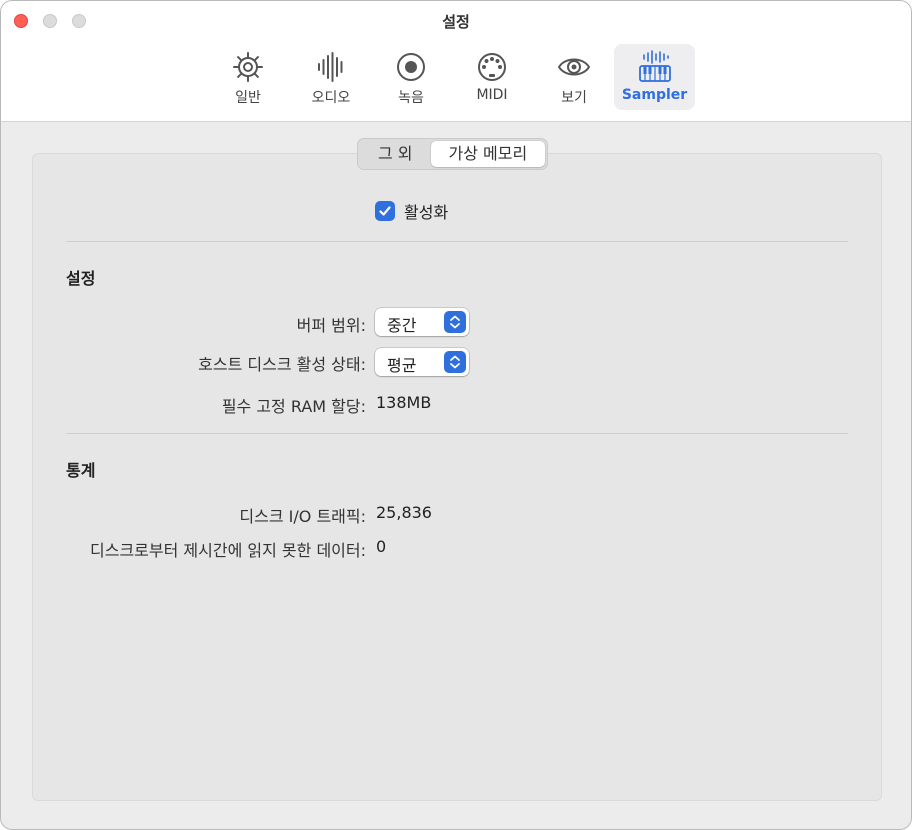 This screenshot has width=912, height=830. Describe the element at coordinates (422, 322) in the screenshot. I see `buffer-range-popup: 중간` at that location.